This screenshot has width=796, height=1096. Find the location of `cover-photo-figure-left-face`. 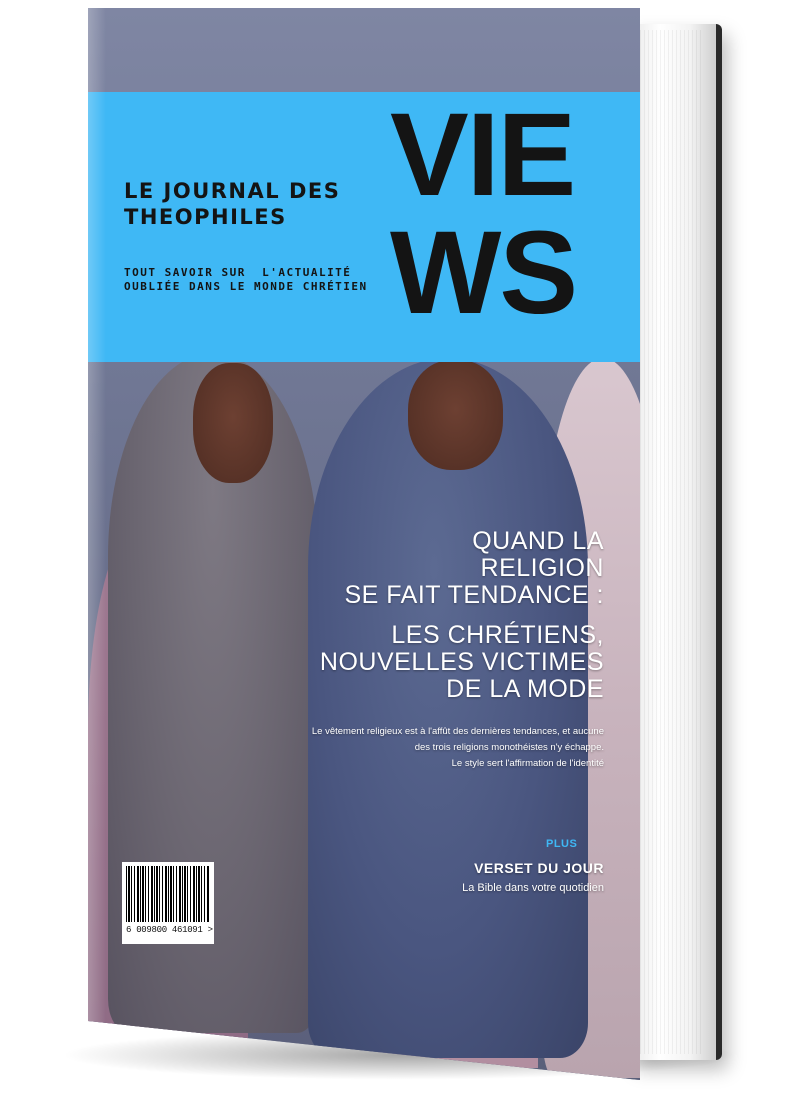

cover-photo-figure-left-face is located at coordinates (233, 423).